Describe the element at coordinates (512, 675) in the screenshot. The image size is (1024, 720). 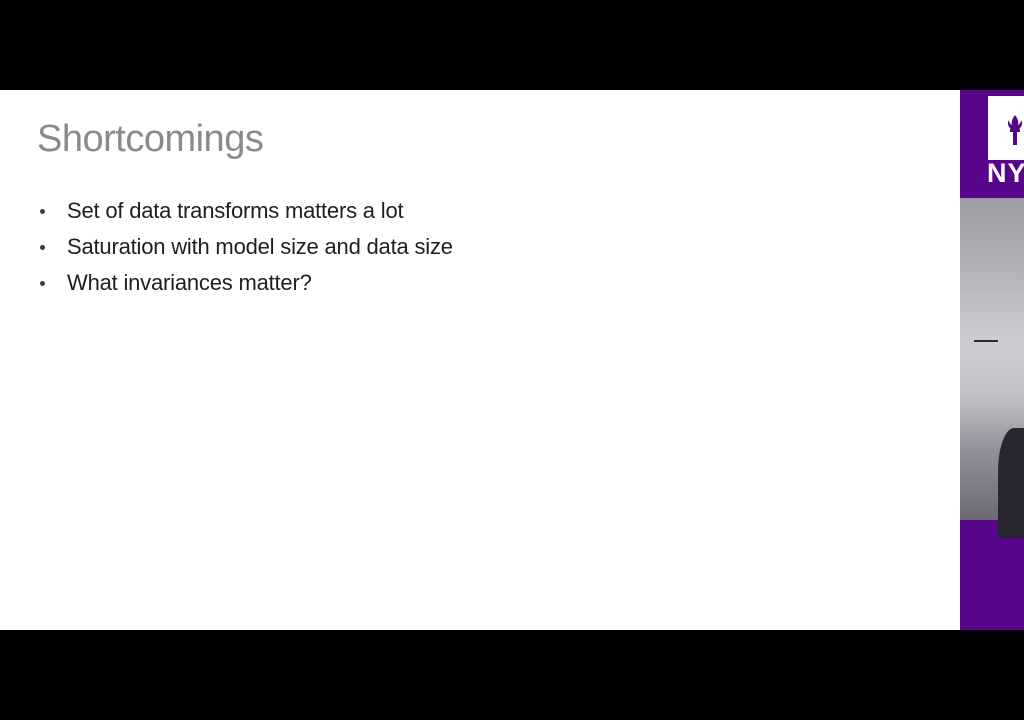
I see `letterbox-bottom` at that location.